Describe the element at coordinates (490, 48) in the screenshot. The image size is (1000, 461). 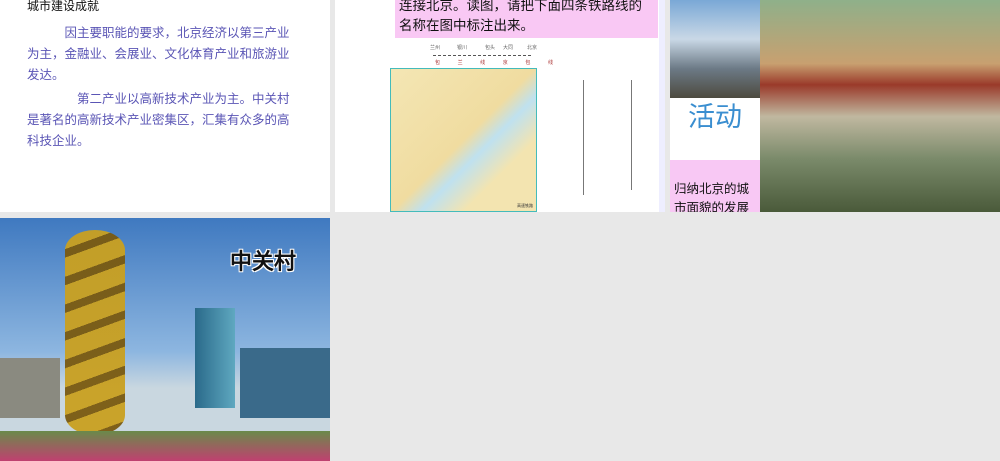
I see `station-label: 包头` at that location.